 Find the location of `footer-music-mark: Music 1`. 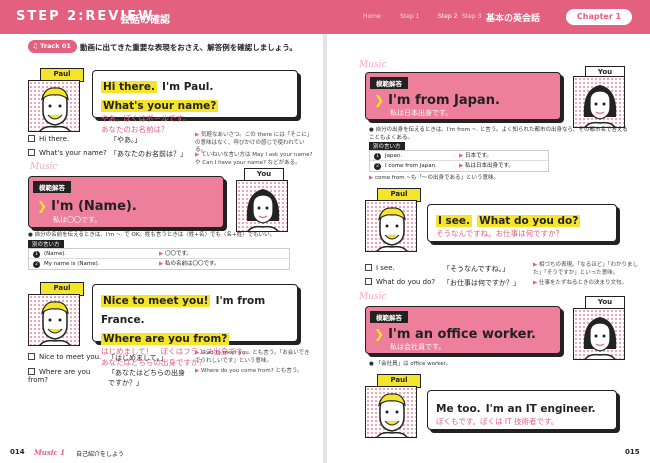

footer-music-mark: Music 1 is located at coordinates (50, 452).